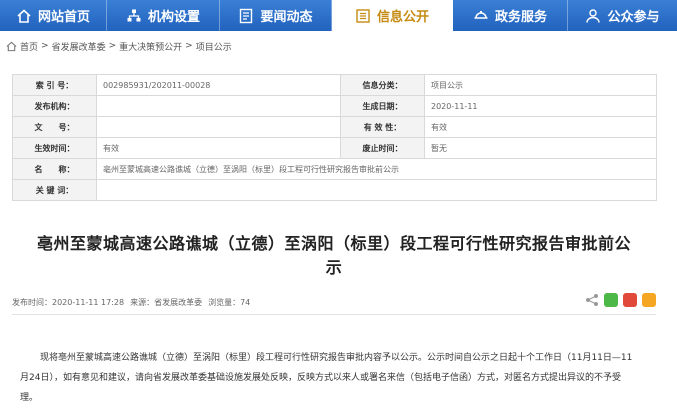  I want to click on breadcrumb-home: 首页, so click(29, 46).